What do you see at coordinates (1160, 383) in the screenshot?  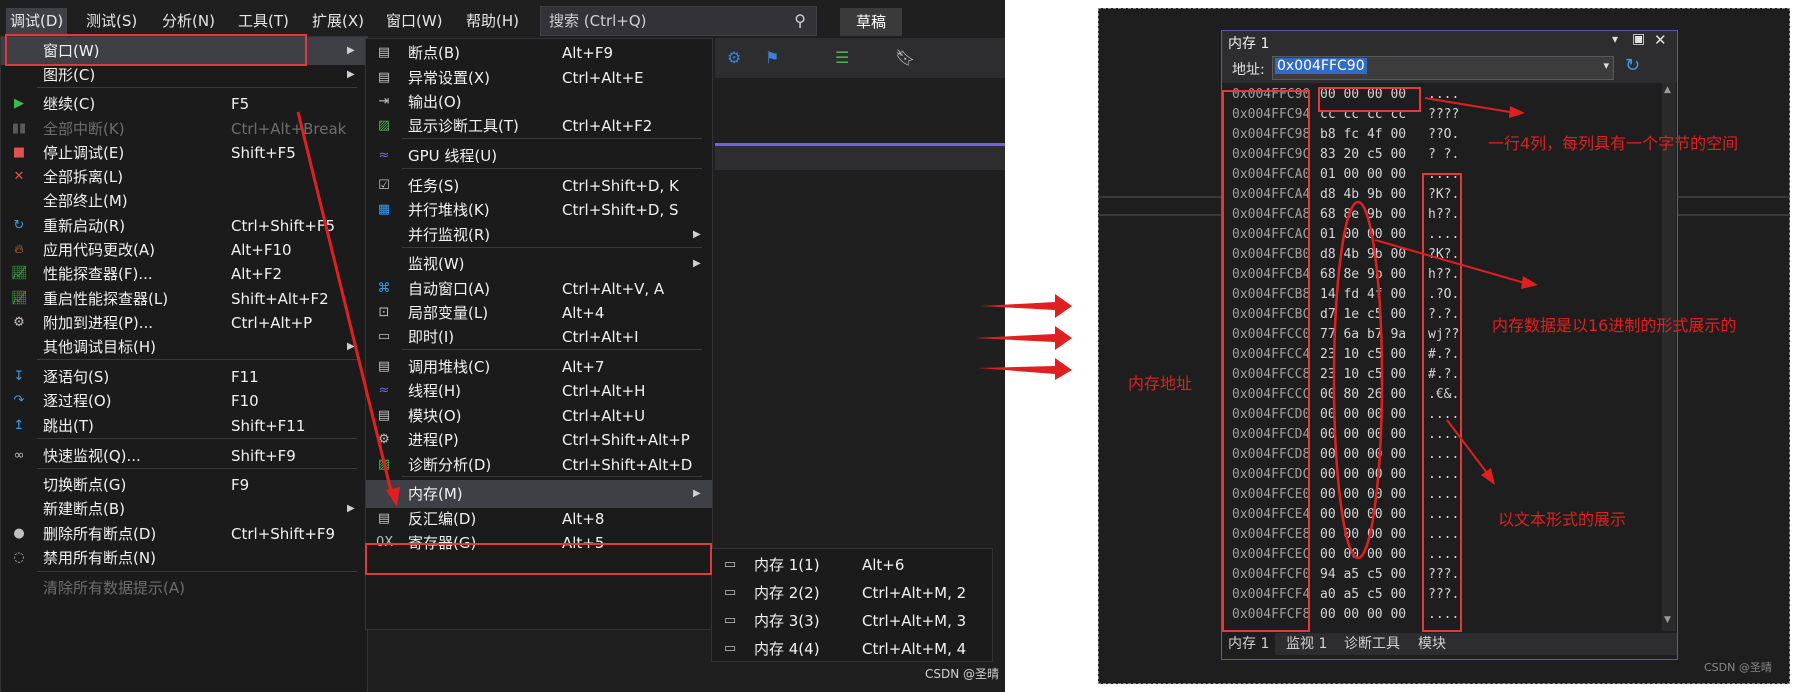 I see `annotation-address: 内存地址` at bounding box center [1160, 383].